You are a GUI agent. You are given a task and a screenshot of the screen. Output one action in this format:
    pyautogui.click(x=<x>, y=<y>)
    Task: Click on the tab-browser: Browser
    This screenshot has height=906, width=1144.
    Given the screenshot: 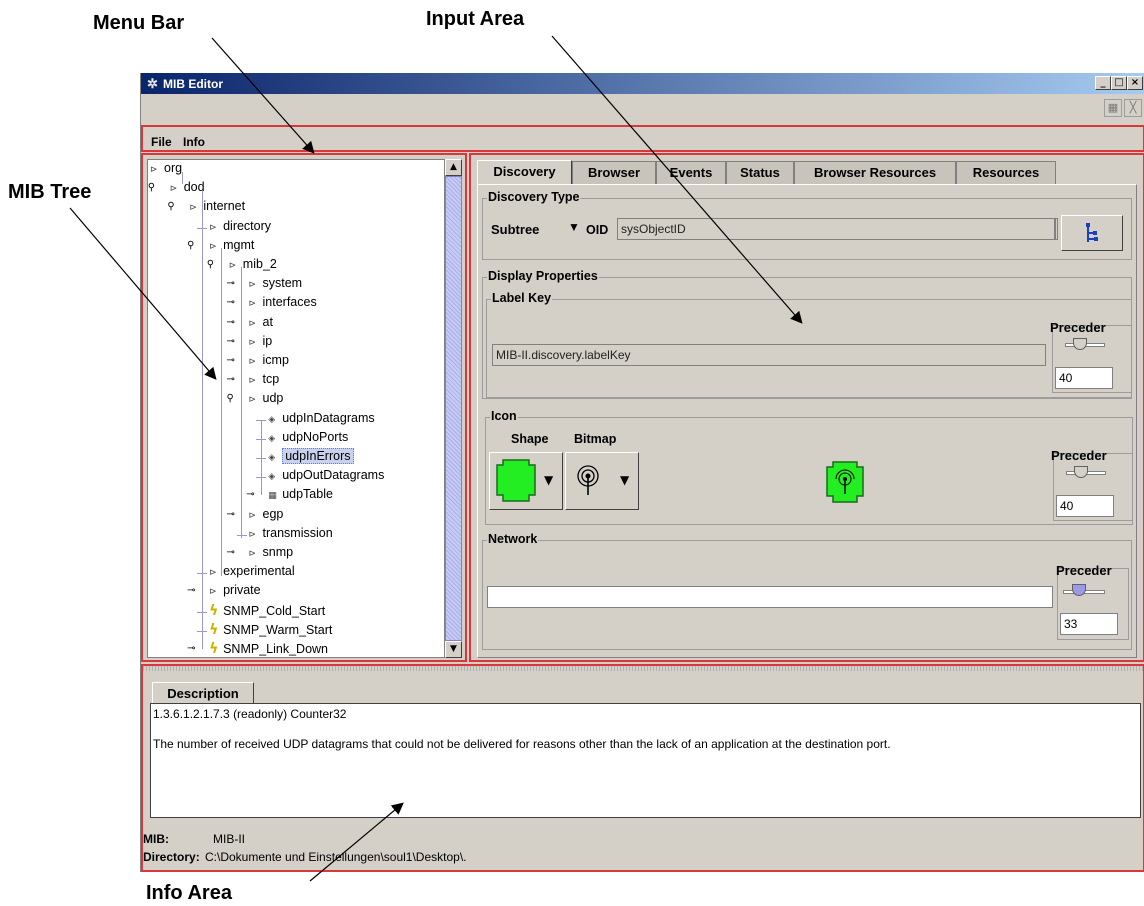 What is the action you would take?
    pyautogui.click(x=614, y=172)
    